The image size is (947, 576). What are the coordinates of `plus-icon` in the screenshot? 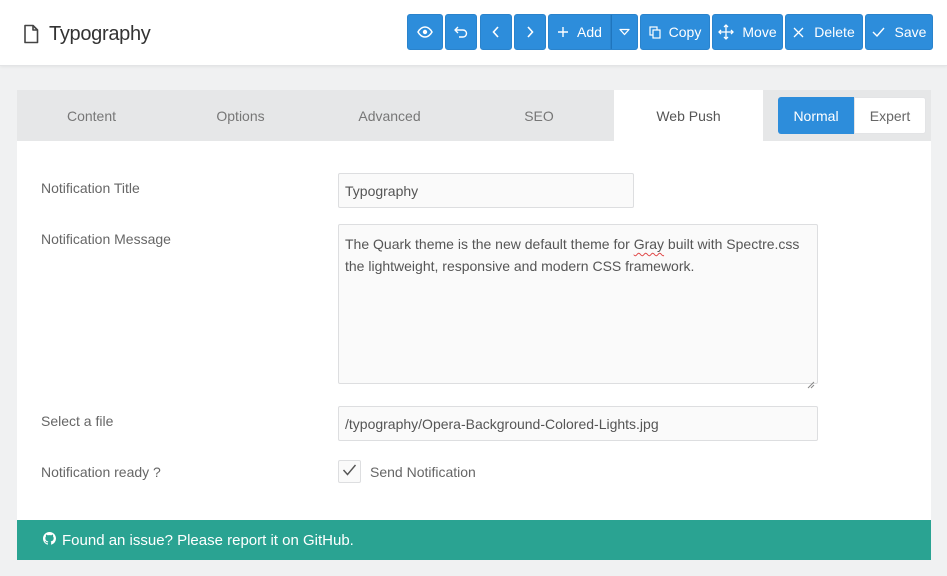 It's located at (563, 32).